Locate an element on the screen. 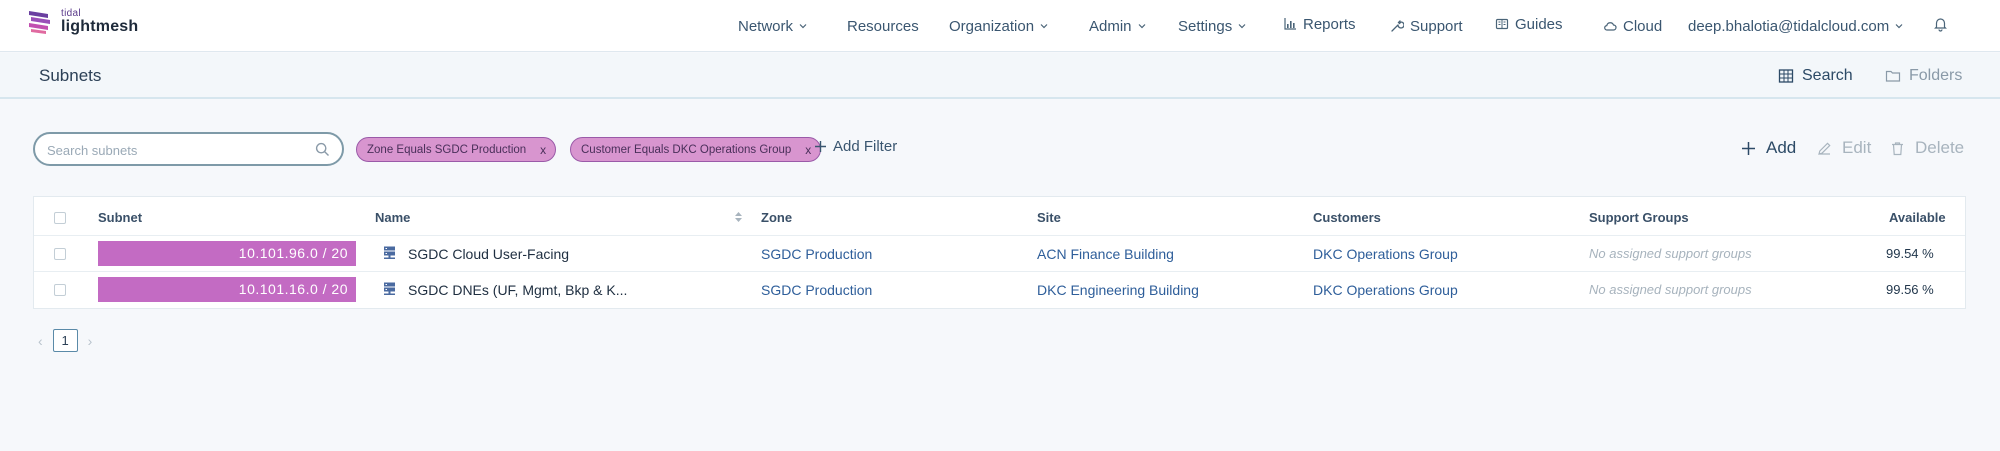 The width and height of the screenshot is (2000, 451). available-value: 99.54 % is located at coordinates (1910, 253).